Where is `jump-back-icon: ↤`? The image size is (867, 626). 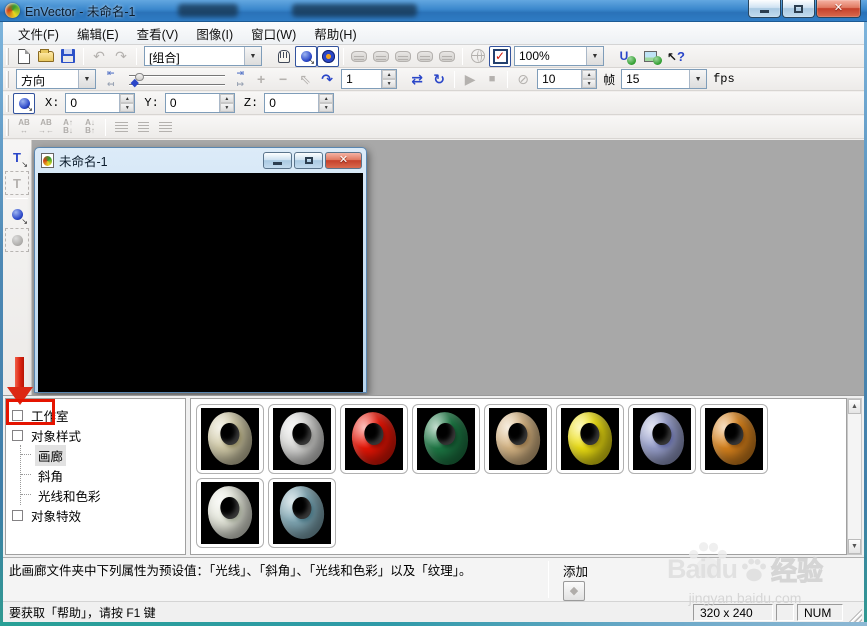 jump-back-icon: ↤ is located at coordinates (111, 84).